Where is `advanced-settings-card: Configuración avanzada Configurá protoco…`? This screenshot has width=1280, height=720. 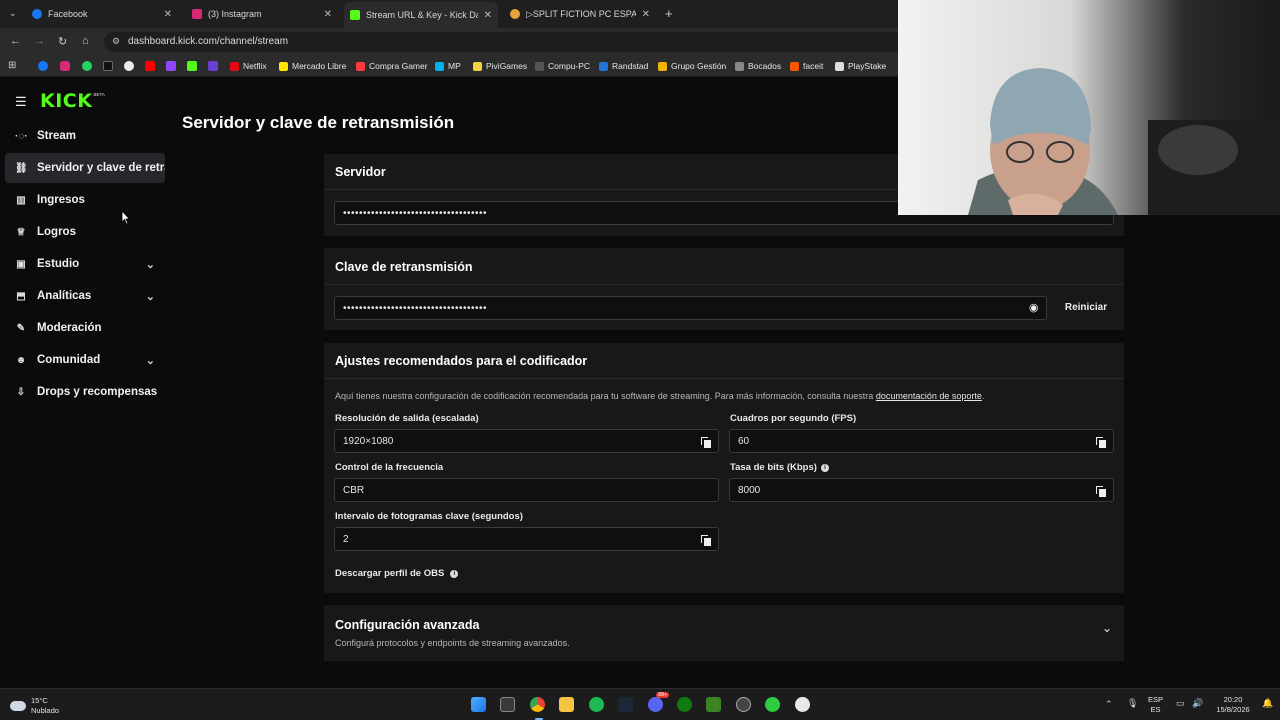
advanced-settings-card: Configuración avanzada Configurá protoco… is located at coordinates (724, 633).